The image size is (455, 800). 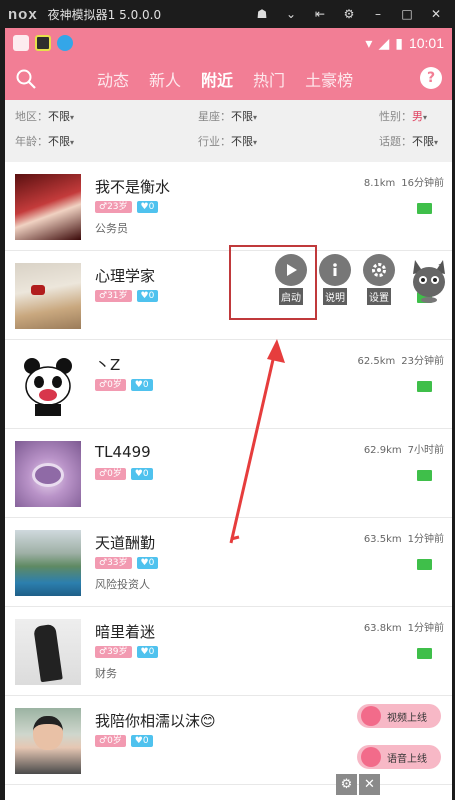 I want to click on user-name: 天道酬勤, so click(x=125, y=543).